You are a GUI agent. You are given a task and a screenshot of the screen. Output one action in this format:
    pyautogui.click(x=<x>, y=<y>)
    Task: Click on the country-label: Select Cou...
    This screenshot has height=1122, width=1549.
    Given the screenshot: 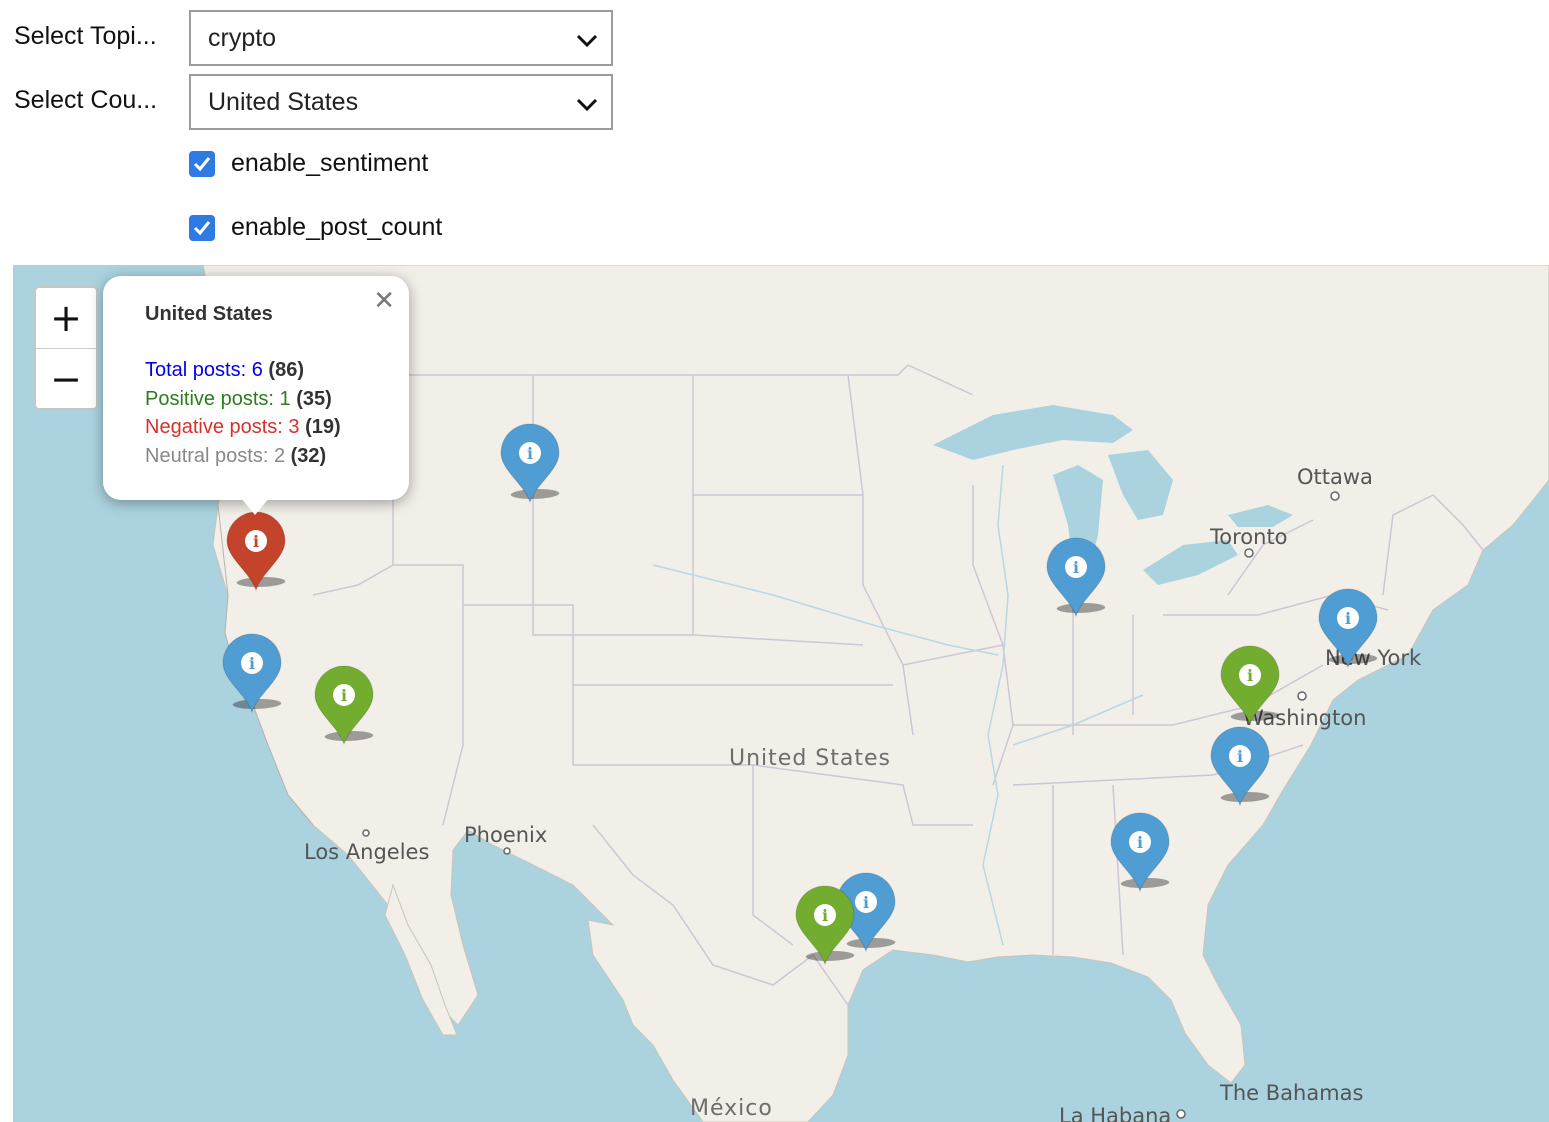 What is the action you would take?
    pyautogui.click(x=86, y=100)
    